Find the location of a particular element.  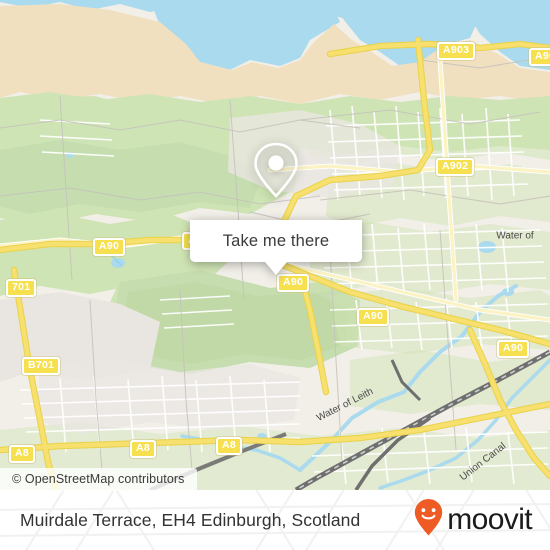

road-shield: 701 is located at coordinates (21, 288).